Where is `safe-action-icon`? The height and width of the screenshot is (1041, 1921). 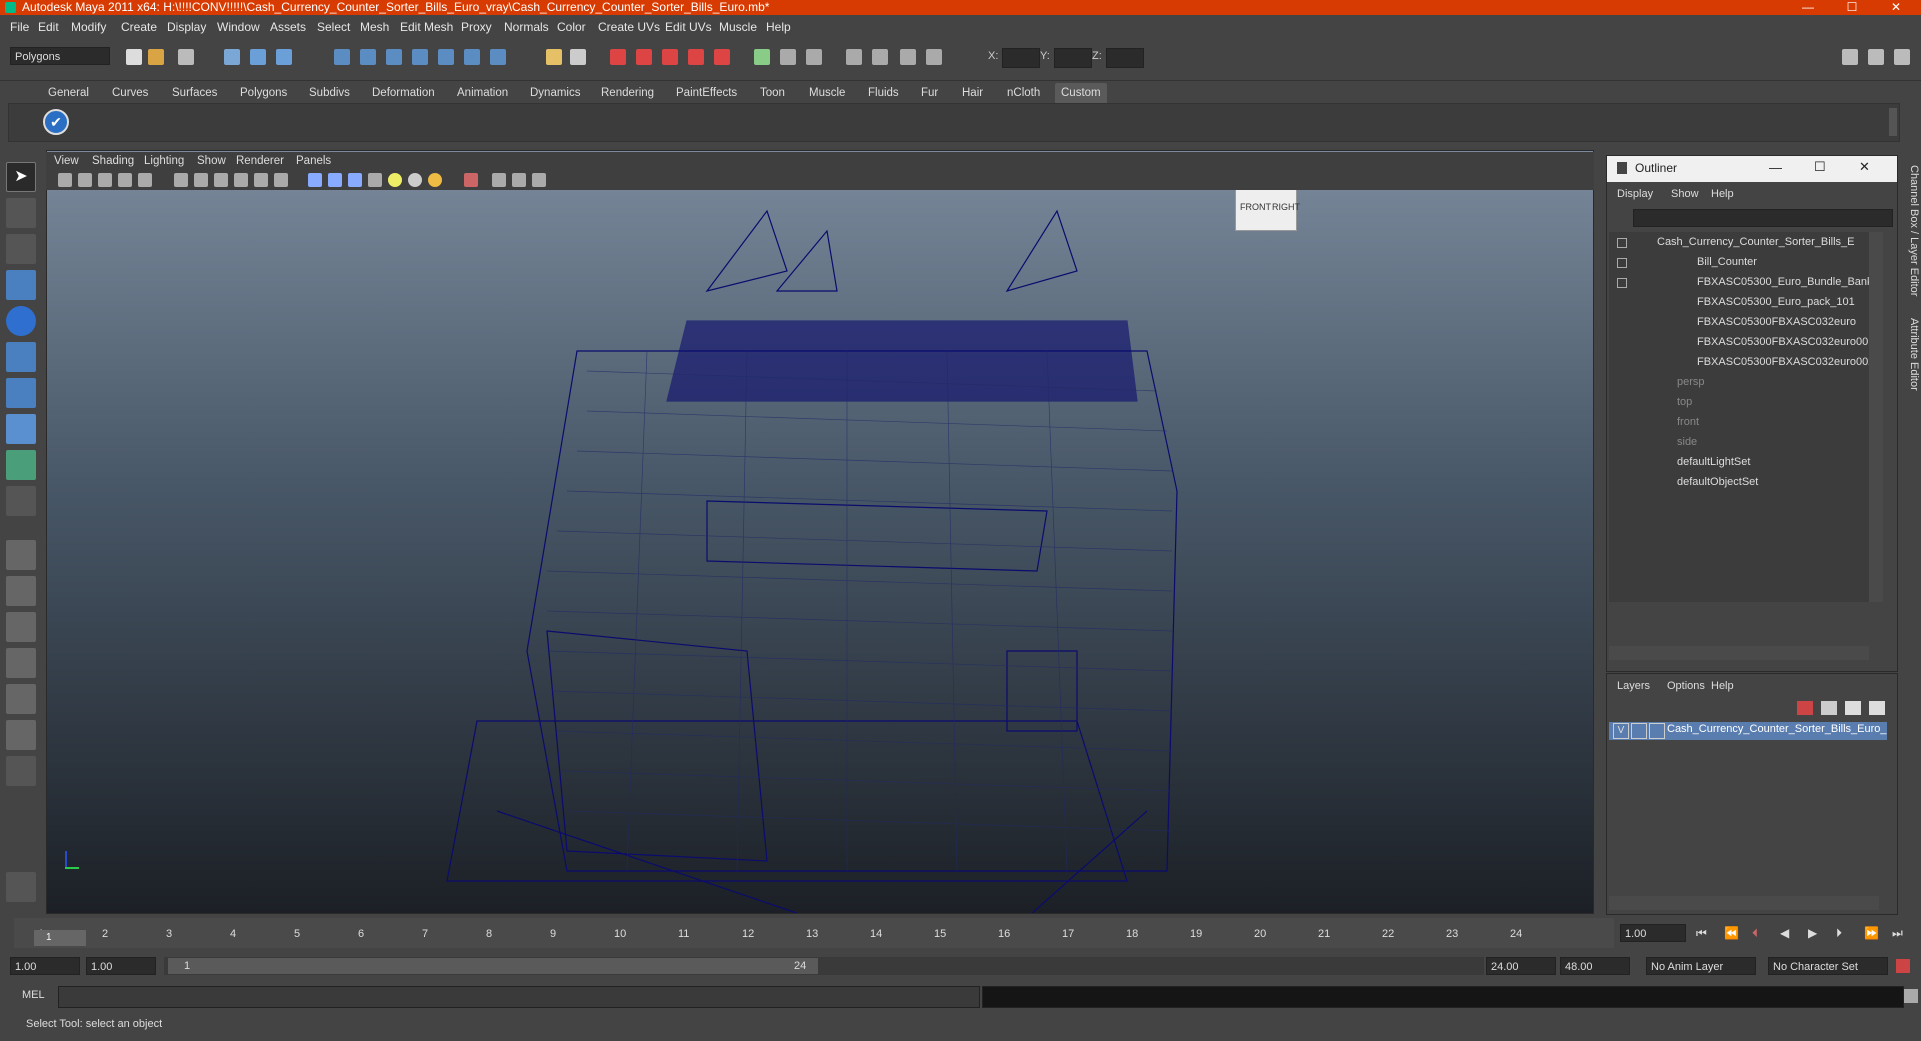 safe-action-icon is located at coordinates (261, 180).